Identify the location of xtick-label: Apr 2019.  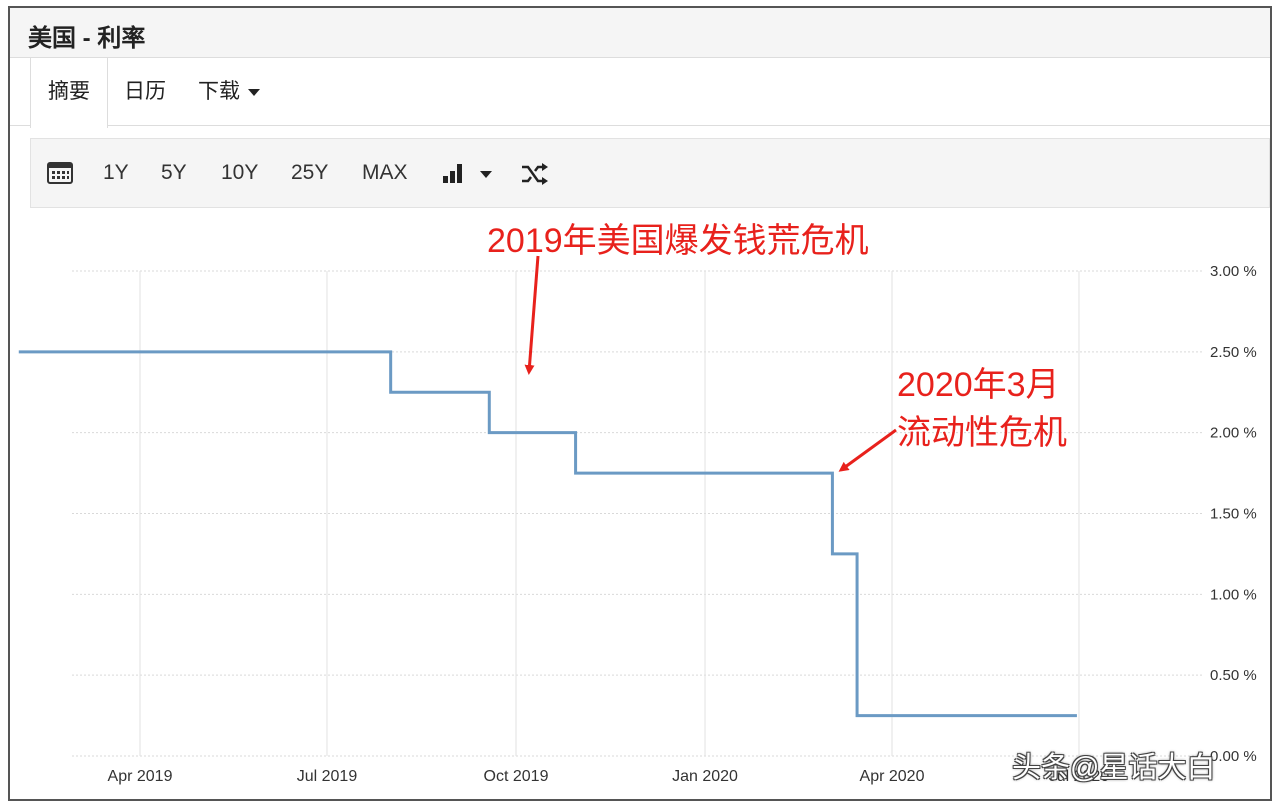
(140, 776).